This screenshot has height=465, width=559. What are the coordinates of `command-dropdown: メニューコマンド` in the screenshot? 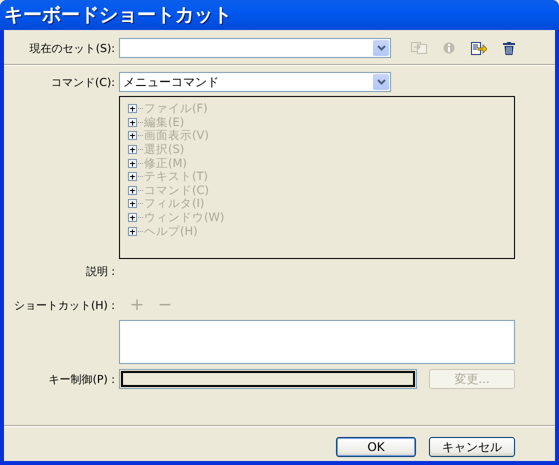 It's located at (255, 82).